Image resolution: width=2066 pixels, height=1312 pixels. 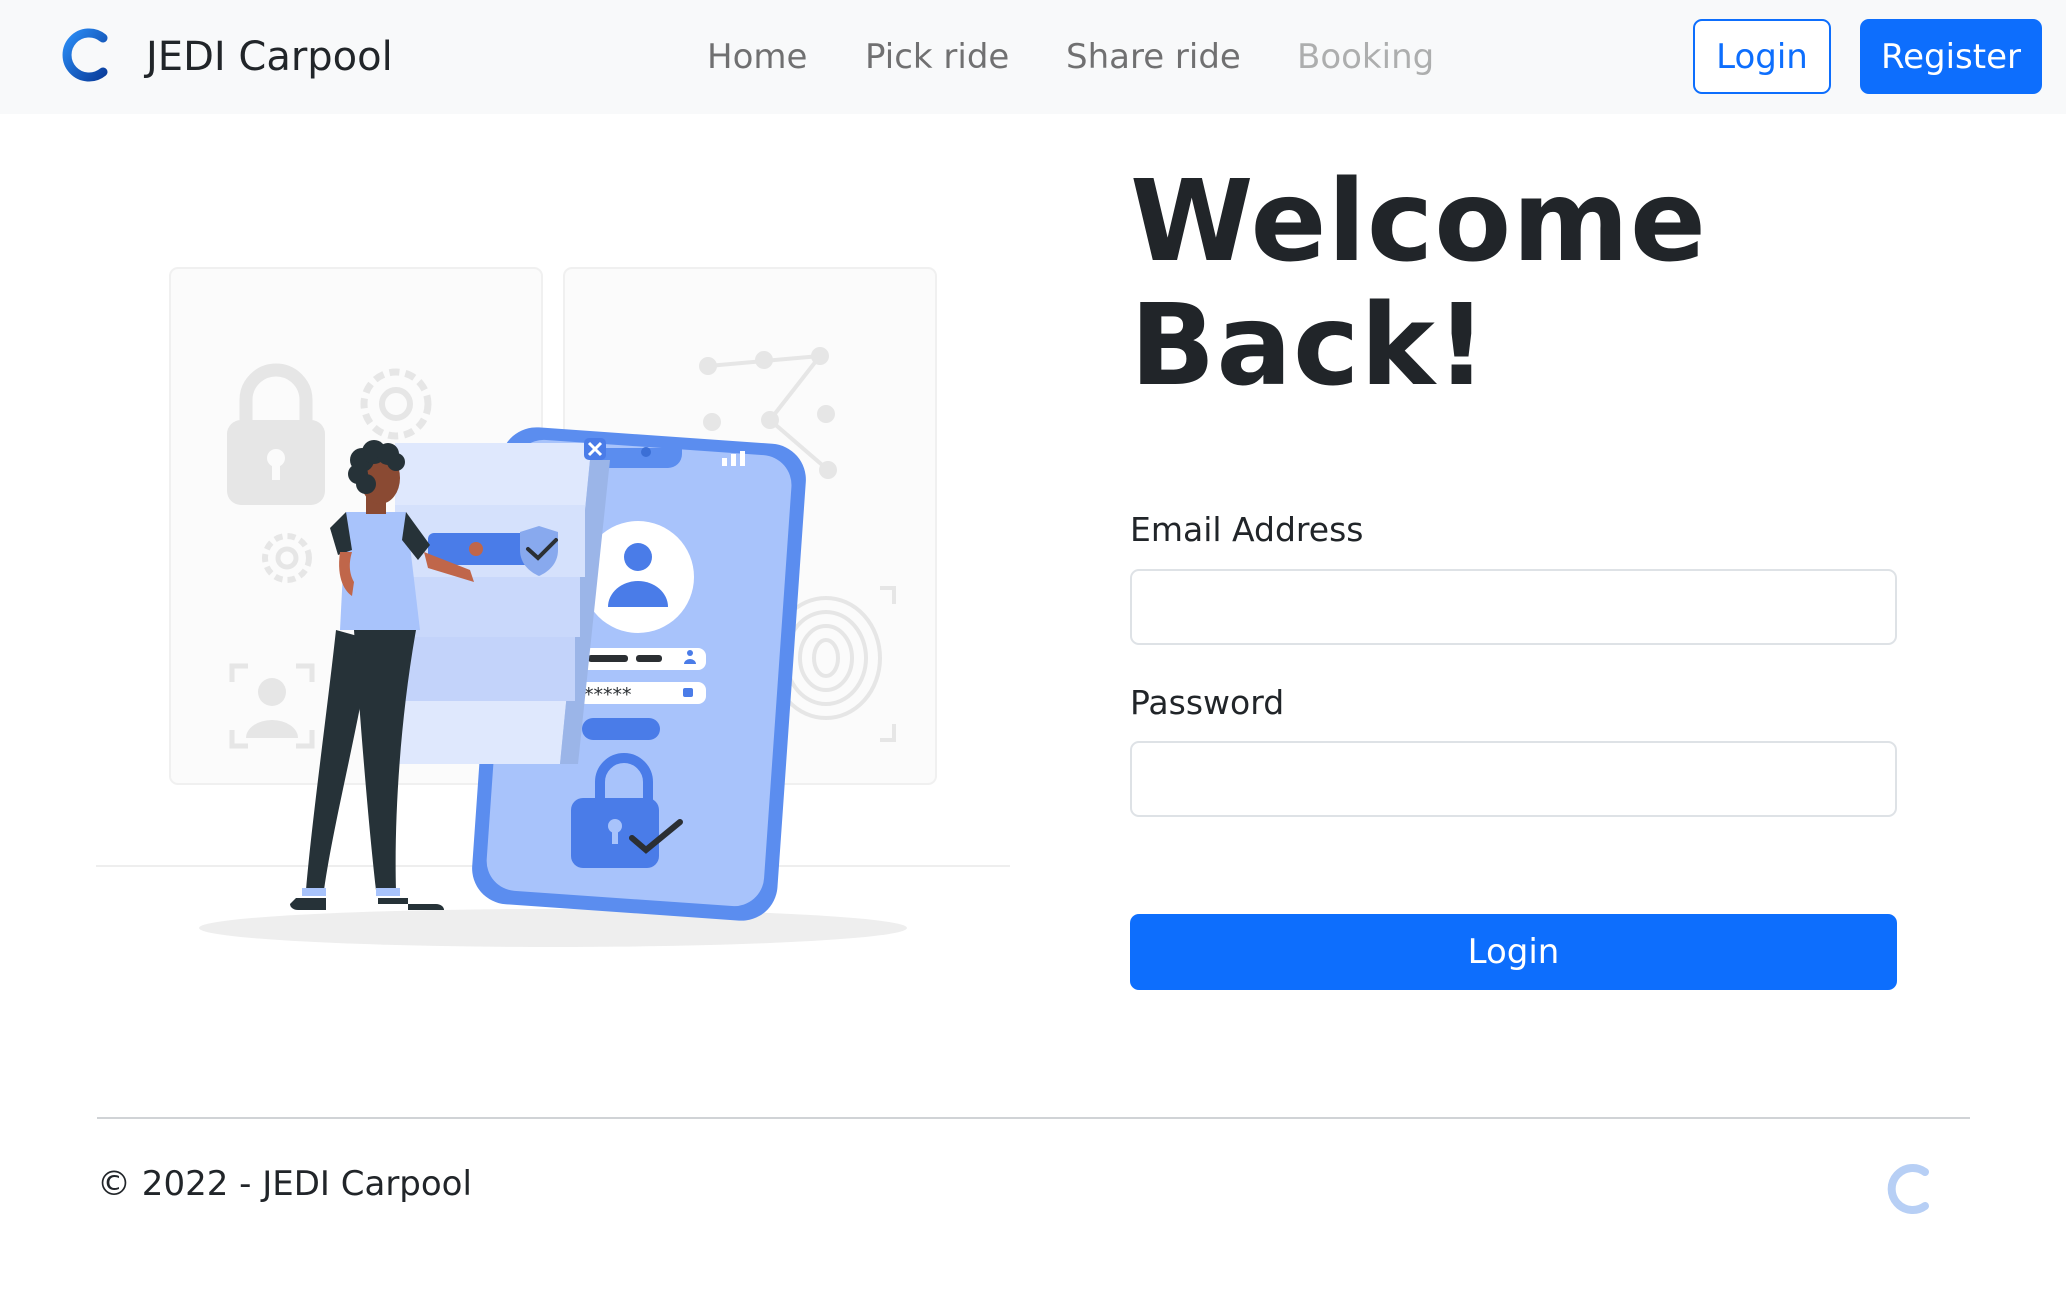 I want to click on password-input, so click(x=1513, y=779).